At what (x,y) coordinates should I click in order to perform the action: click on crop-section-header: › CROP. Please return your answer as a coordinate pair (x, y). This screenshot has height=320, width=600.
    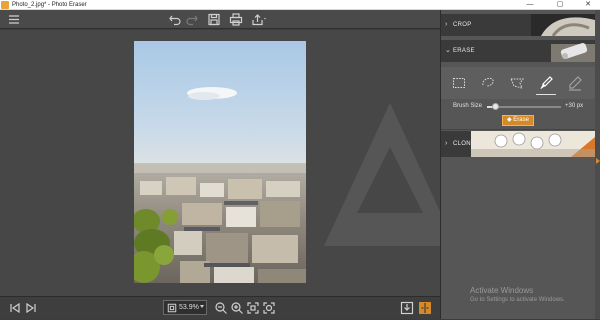
    Looking at the image, I should click on (518, 25).